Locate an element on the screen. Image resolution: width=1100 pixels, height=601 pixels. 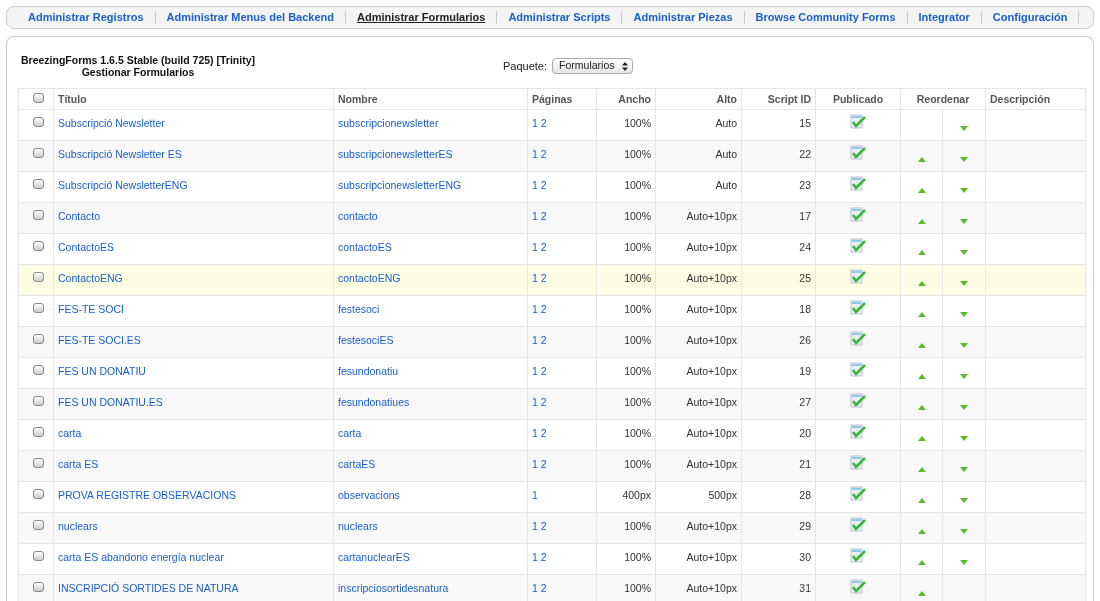
form-title-link: Subscripció Newsletter ES is located at coordinates (120, 154).